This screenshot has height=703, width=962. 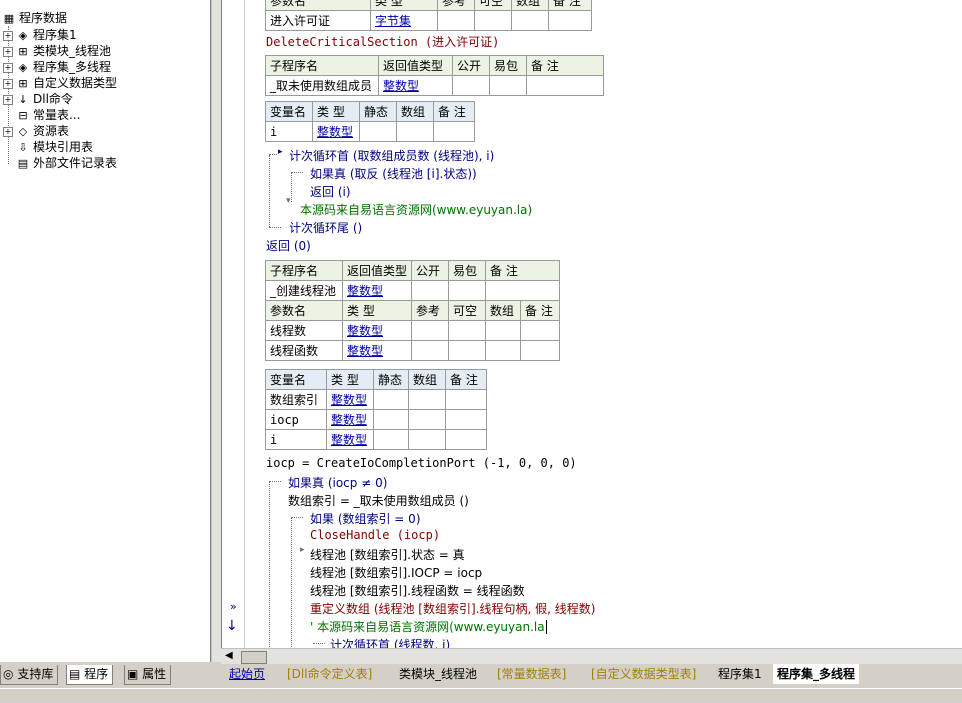 I want to click on code-line: 重定义数组 (线程池 [数组索引].线程句柄, 假, 线程数), so click(x=452, y=608).